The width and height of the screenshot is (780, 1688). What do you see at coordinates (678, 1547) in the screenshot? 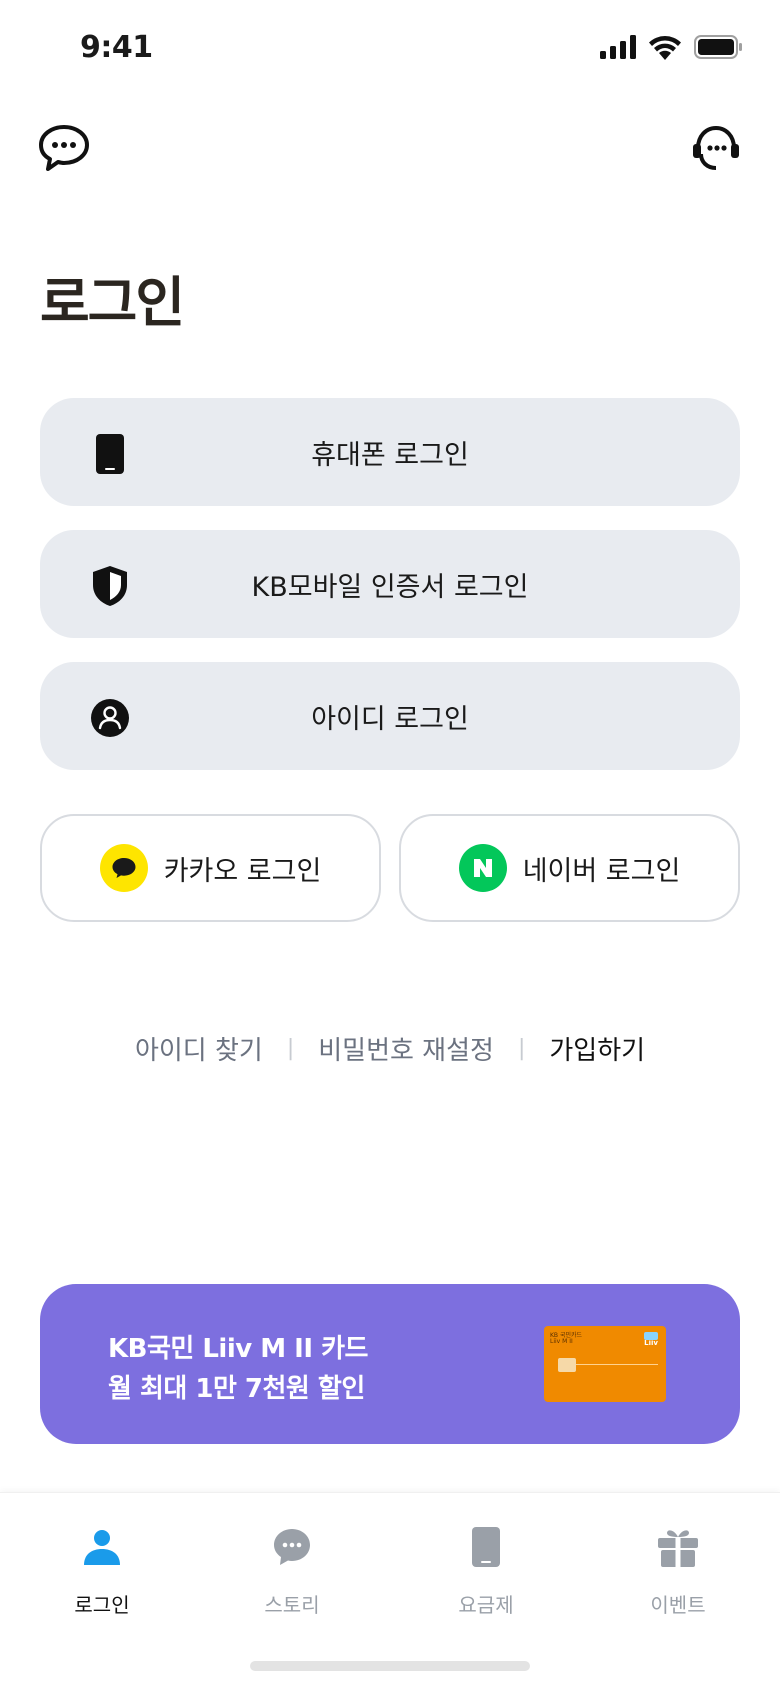
I see `gift-icon` at bounding box center [678, 1547].